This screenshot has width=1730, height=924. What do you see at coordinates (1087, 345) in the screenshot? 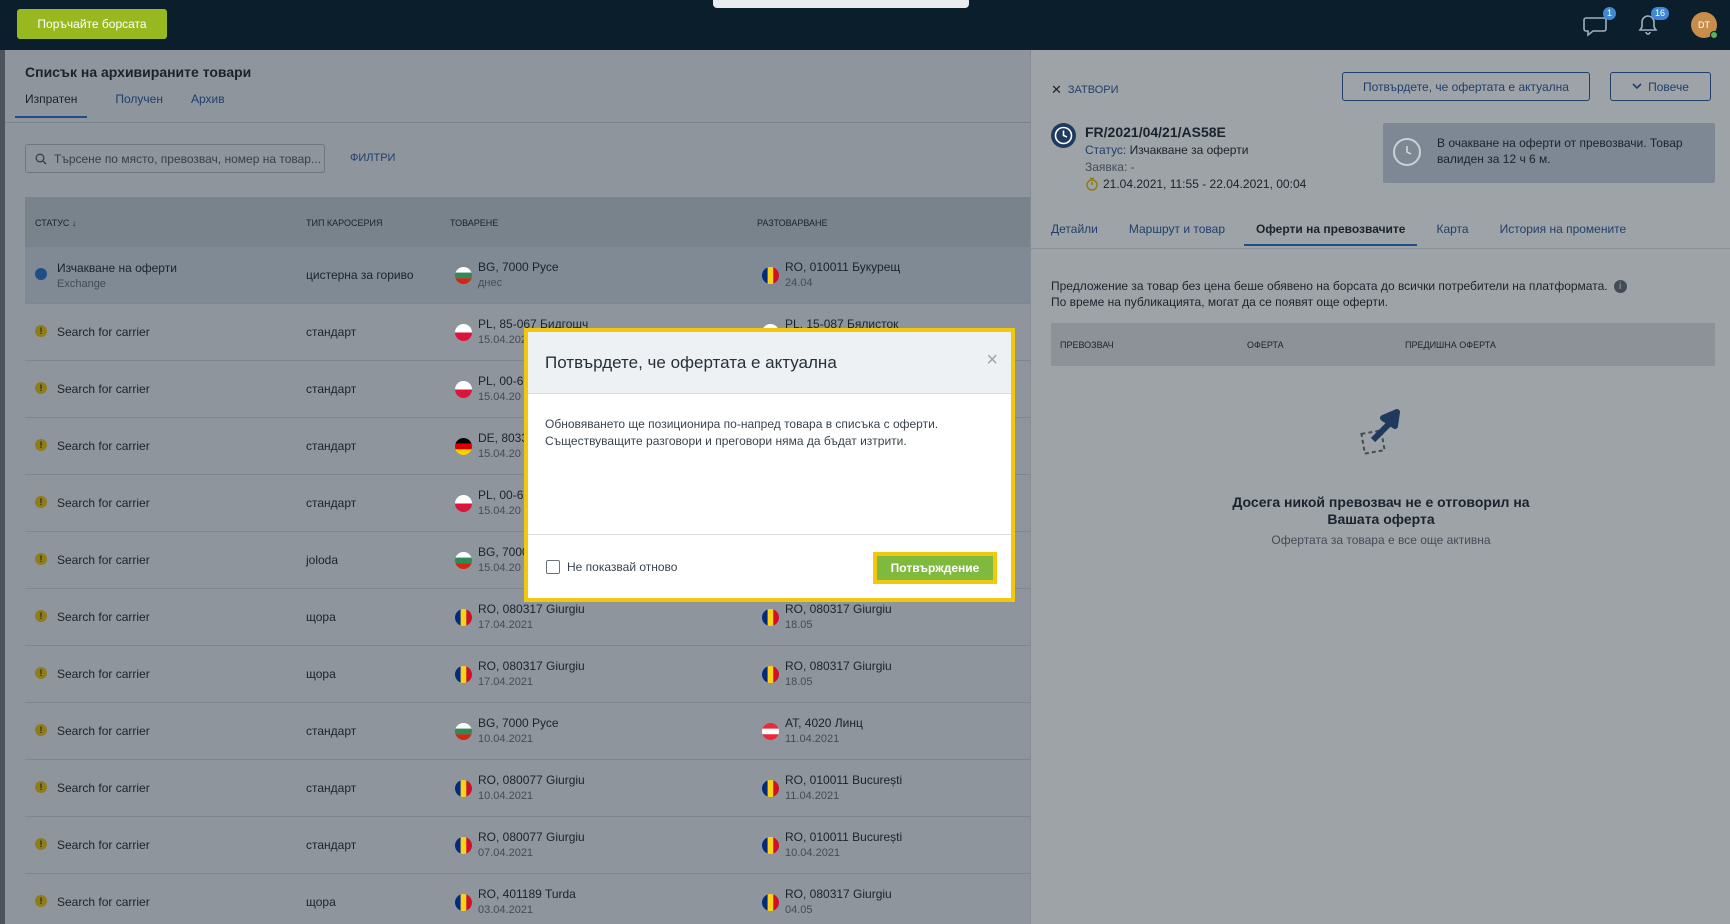
I see `col-carrier: ПРЕВОЗВАЧ` at bounding box center [1087, 345].